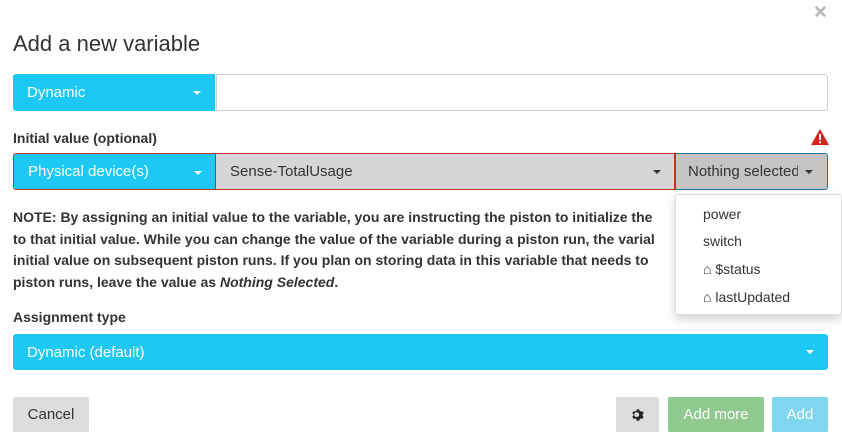 The width and height of the screenshot is (842, 444). I want to click on menu-item-status: ⌂ $status, so click(732, 269).